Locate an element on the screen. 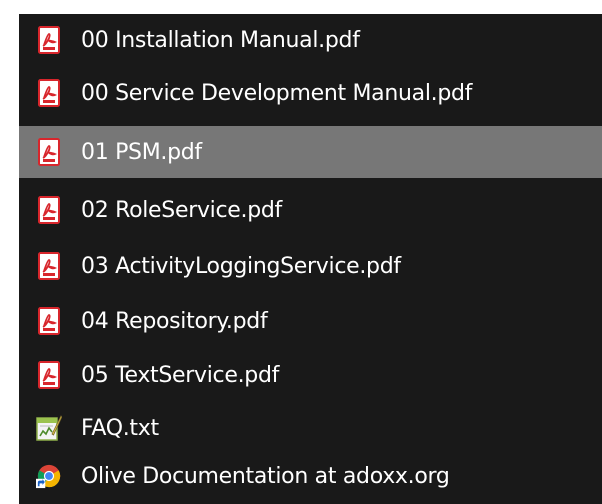  list-item-olive-documentation: Olive Documentation at adoxx.org is located at coordinates (310, 476).